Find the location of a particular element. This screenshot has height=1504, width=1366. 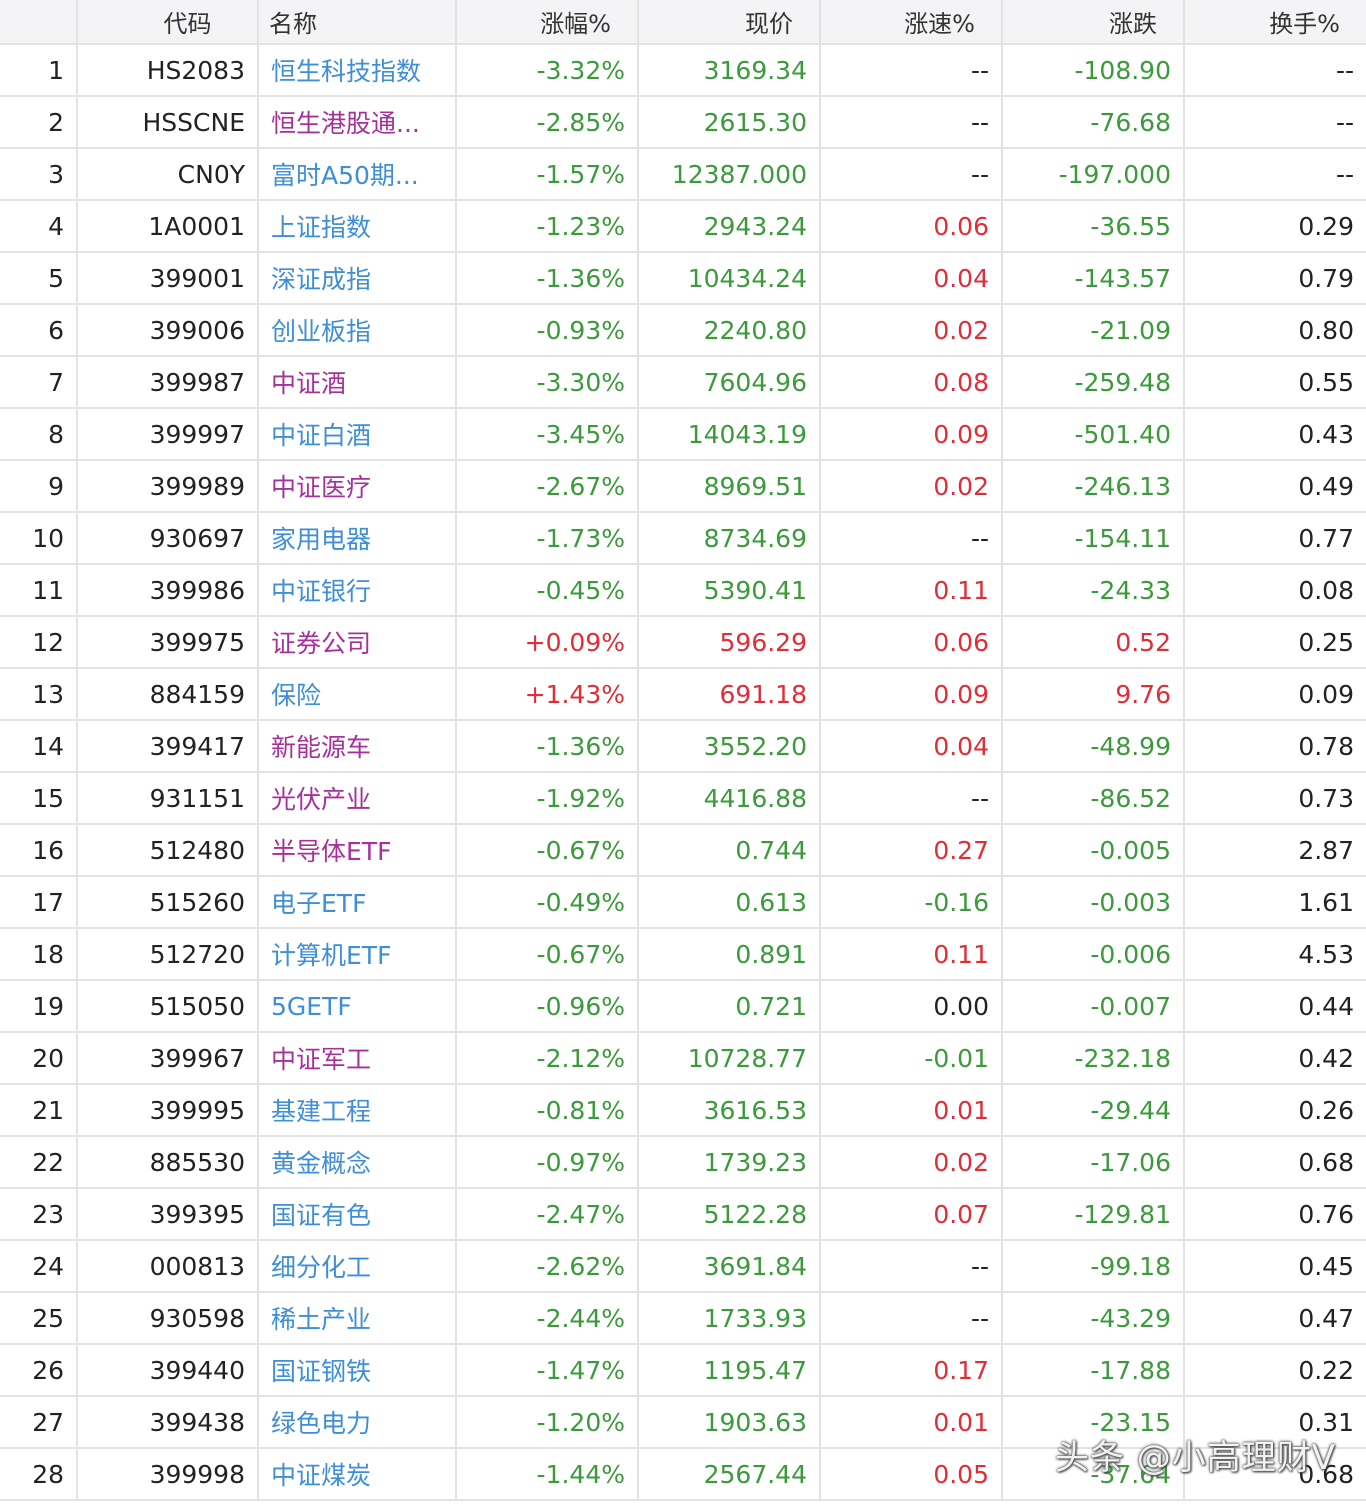

row-turnover: 0.49 is located at coordinates (1326, 486).